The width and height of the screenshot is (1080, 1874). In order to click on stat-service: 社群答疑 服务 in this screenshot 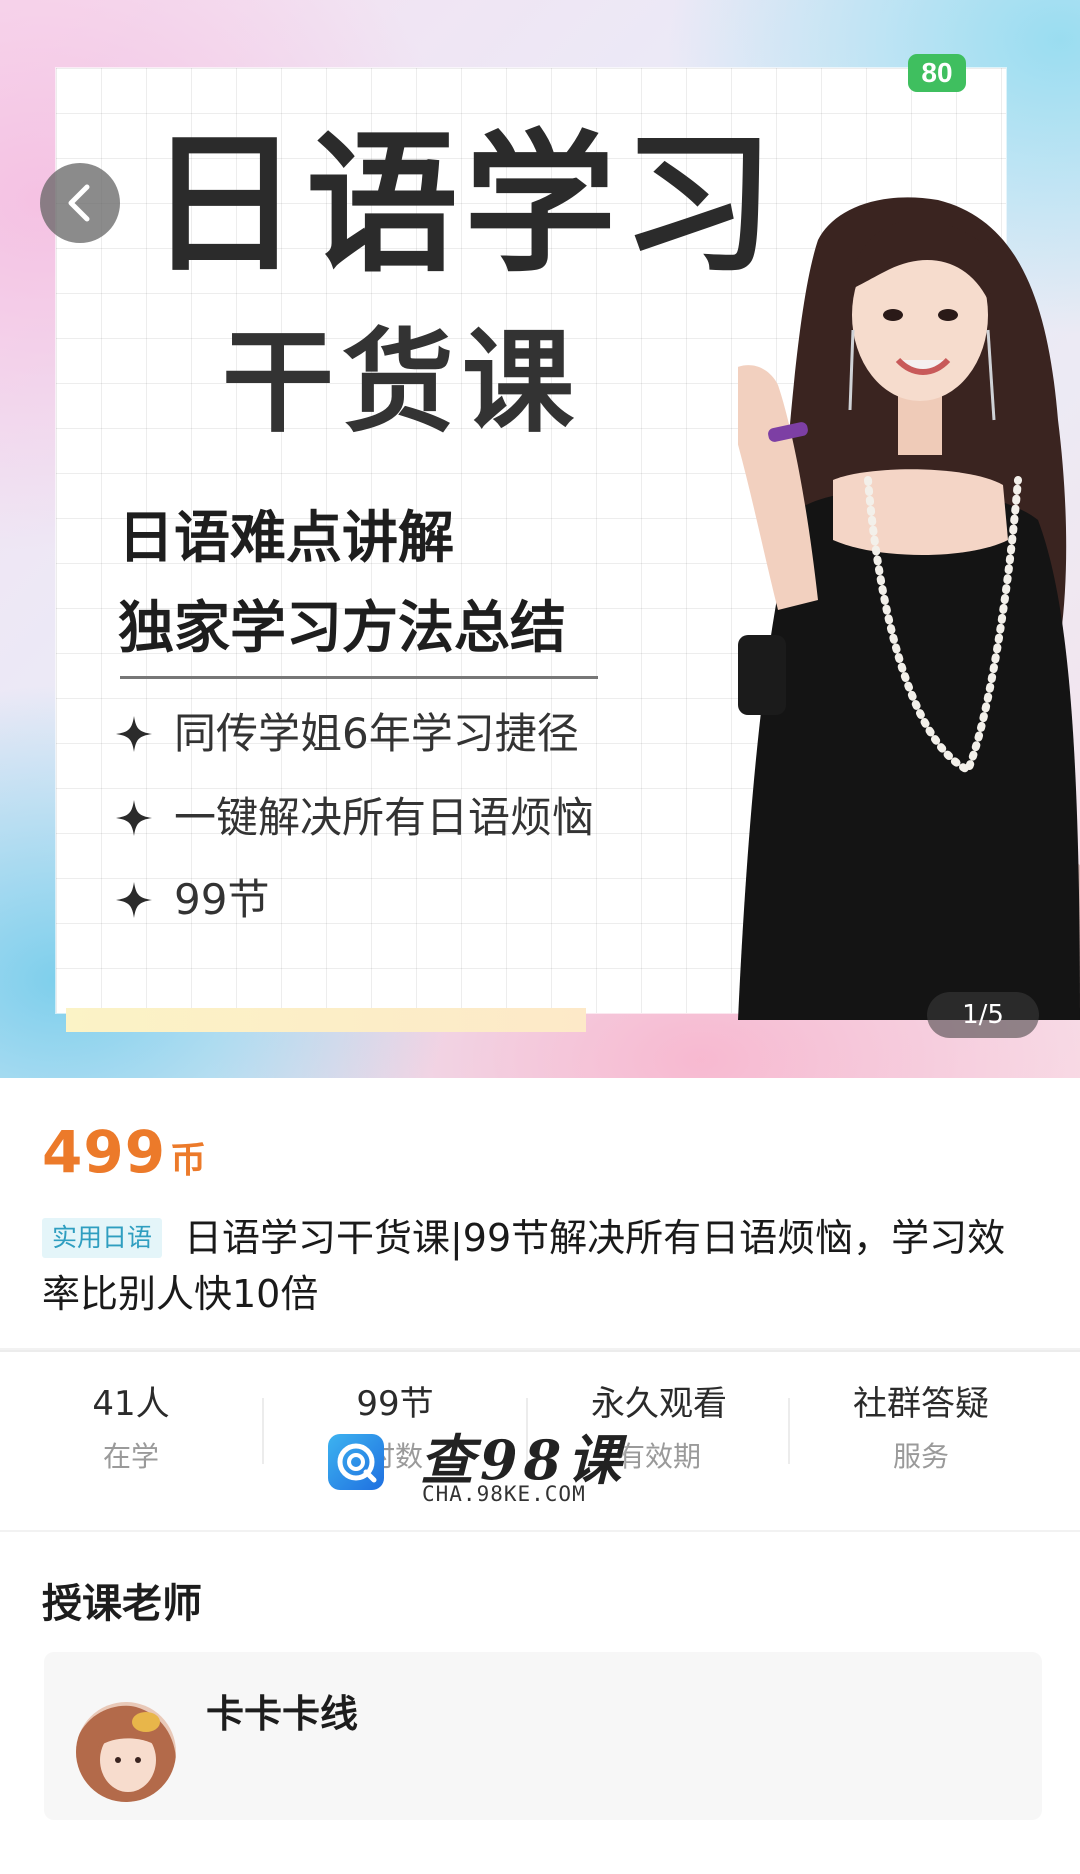, I will do `click(921, 1430)`.